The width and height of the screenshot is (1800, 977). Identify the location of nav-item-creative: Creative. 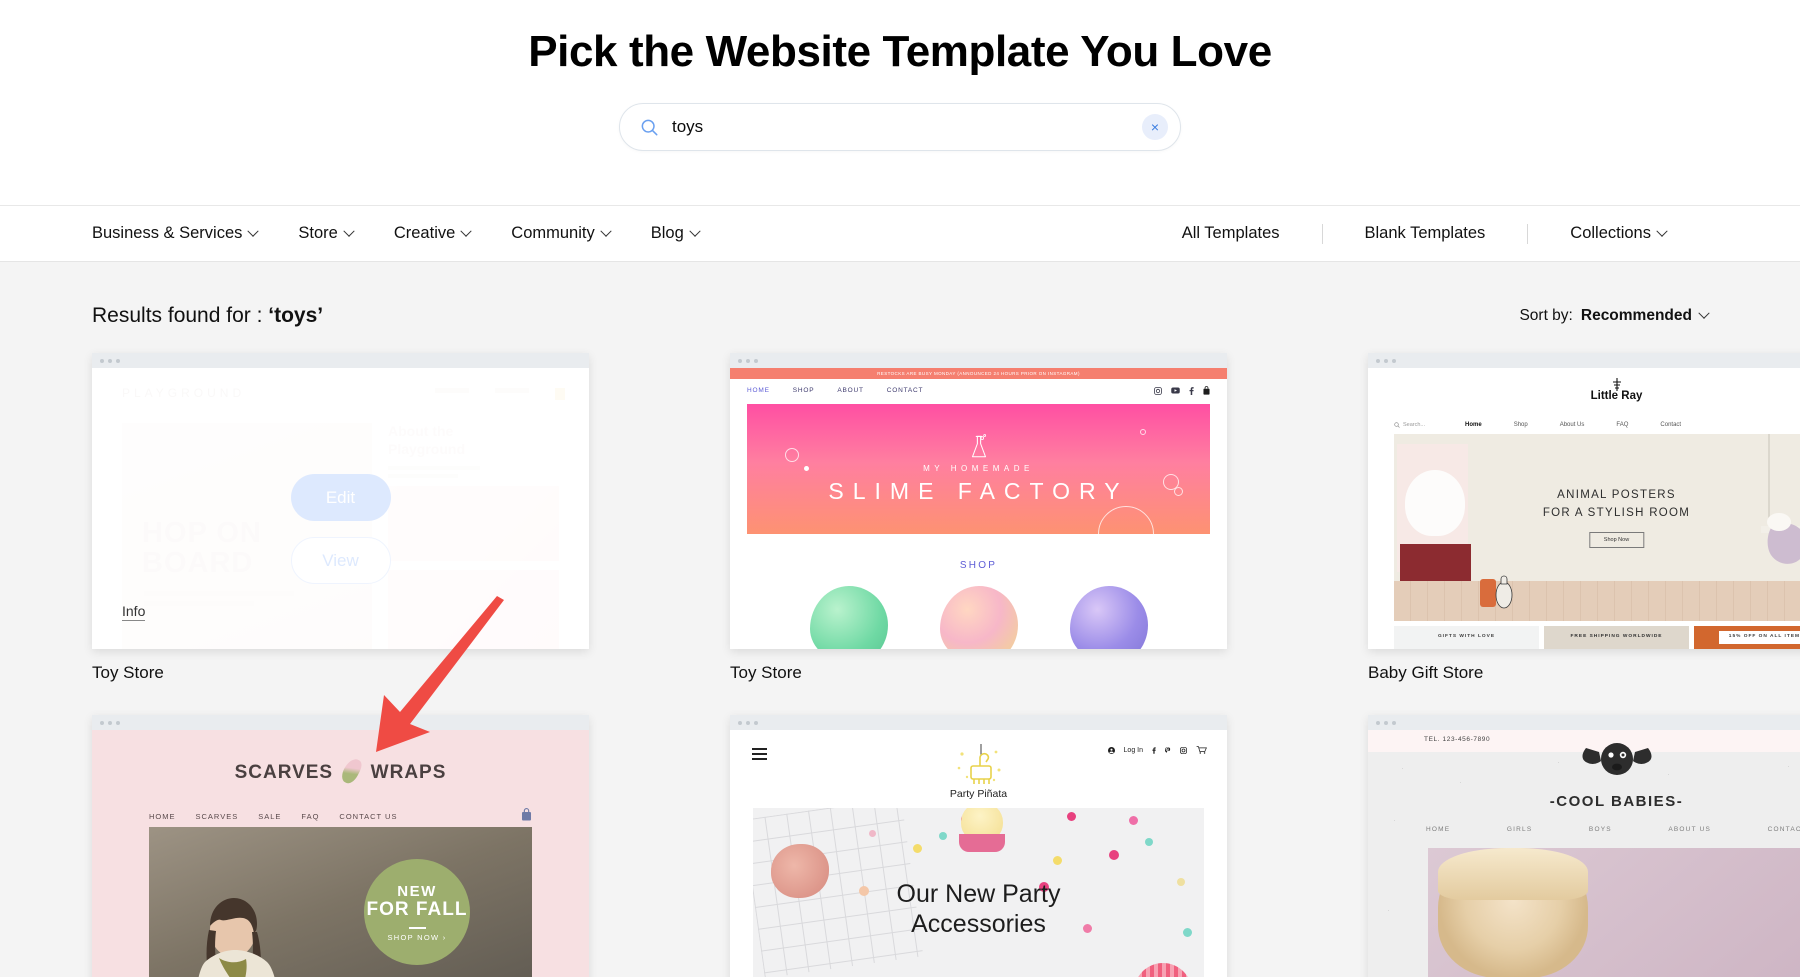
(432, 233).